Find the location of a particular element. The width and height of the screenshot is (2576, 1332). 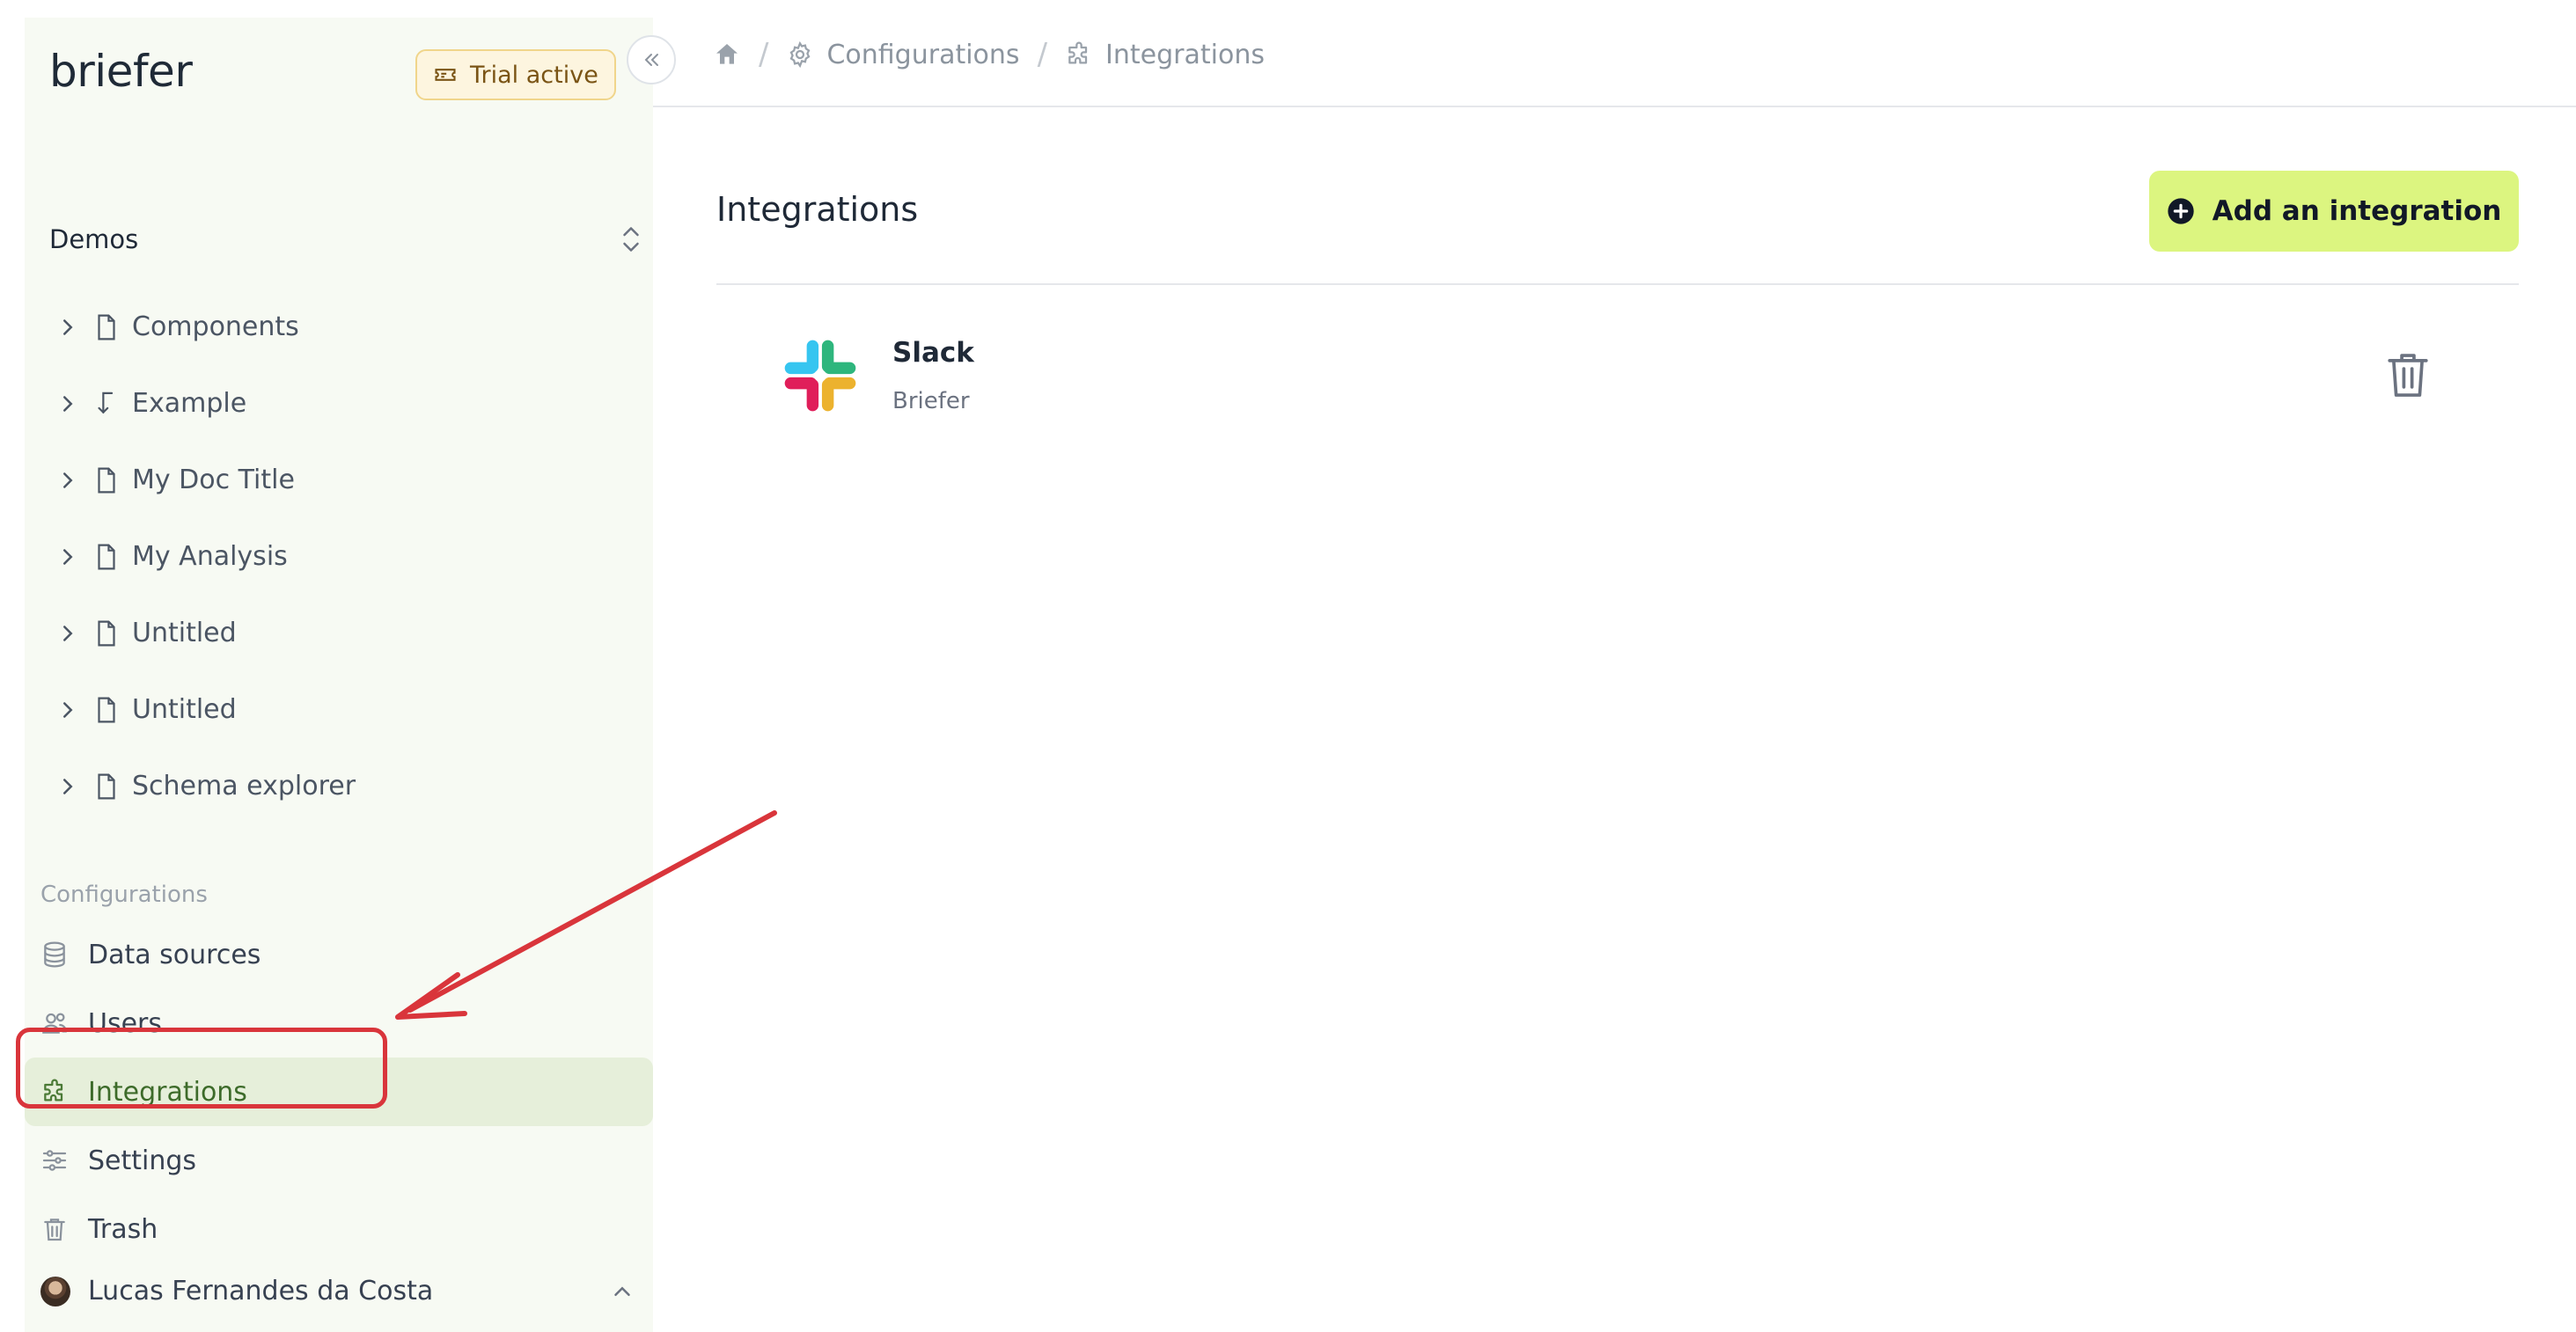

header-divider is located at coordinates (1617, 284).